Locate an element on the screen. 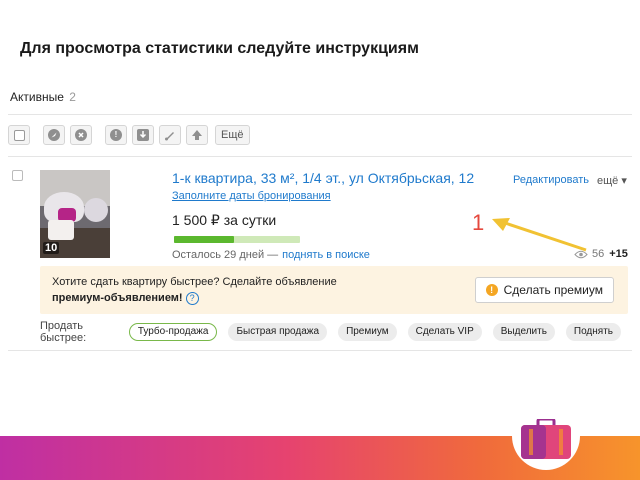  tab-active: Активные 2 is located at coordinates (43, 97).